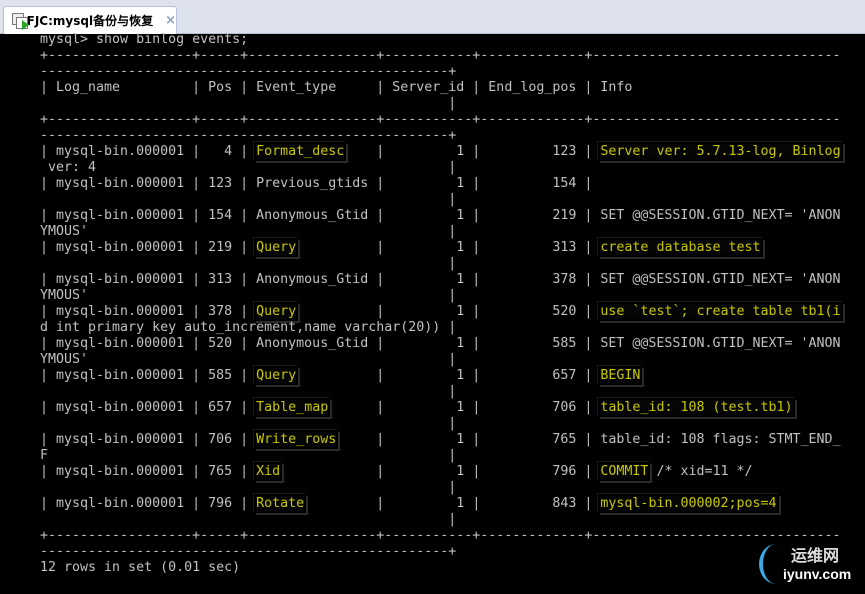 The height and width of the screenshot is (594, 865). I want to click on text: /* xid=11 */, so click(744, 471).